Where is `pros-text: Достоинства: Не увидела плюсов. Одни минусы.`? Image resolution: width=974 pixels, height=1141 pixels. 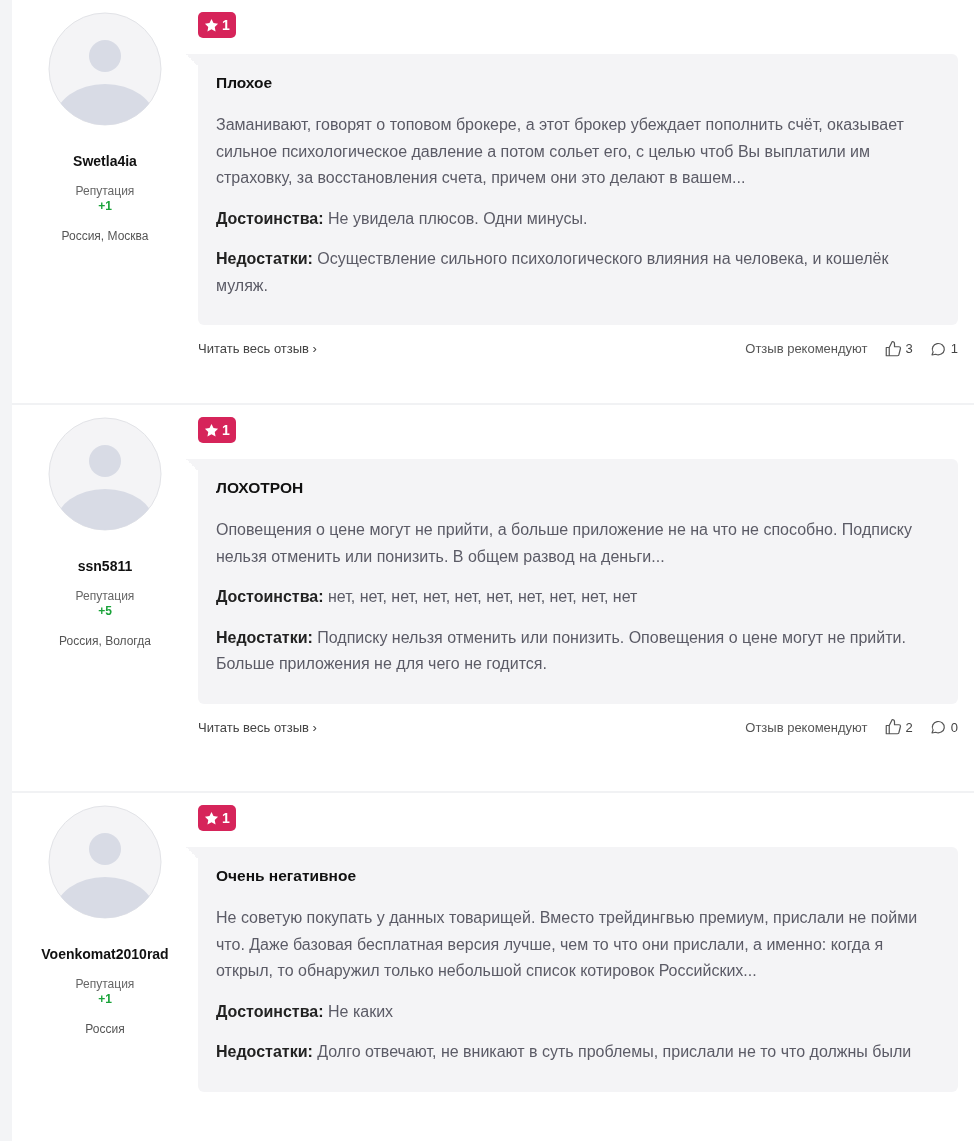 pros-text: Достоинства: Не увидела плюсов. Одни минусы. is located at coordinates (402, 218).